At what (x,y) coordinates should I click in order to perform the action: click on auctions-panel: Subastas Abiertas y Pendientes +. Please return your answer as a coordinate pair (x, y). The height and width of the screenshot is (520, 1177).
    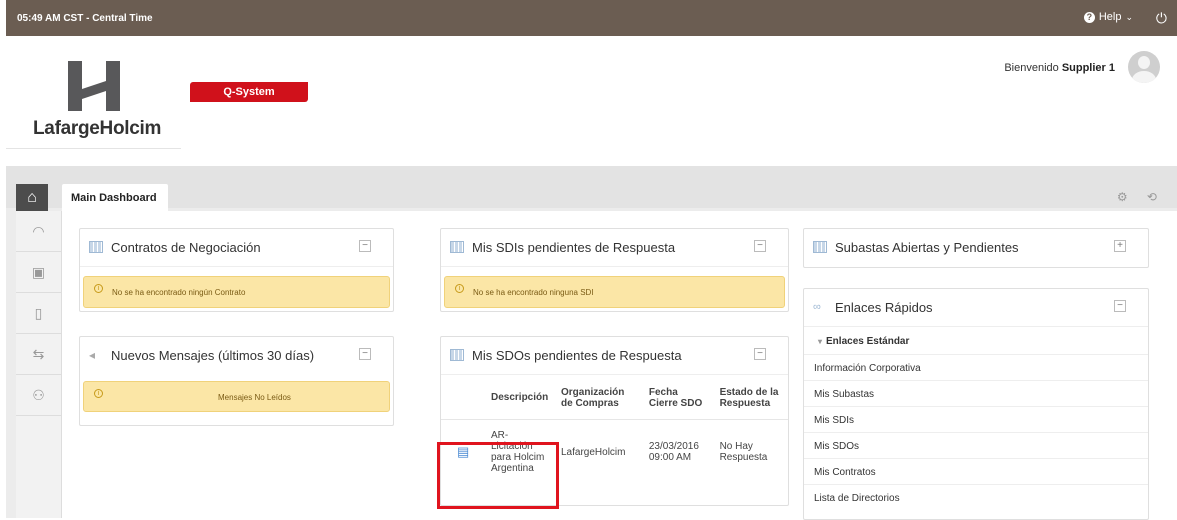
    Looking at the image, I should click on (976, 248).